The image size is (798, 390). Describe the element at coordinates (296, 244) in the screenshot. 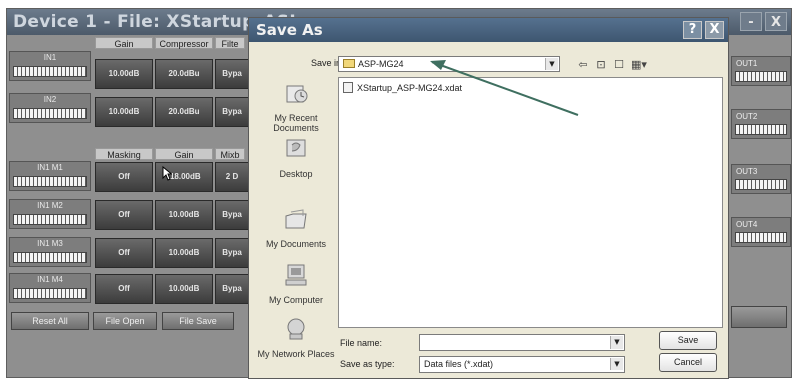

I see `place-label: My Documents` at that location.